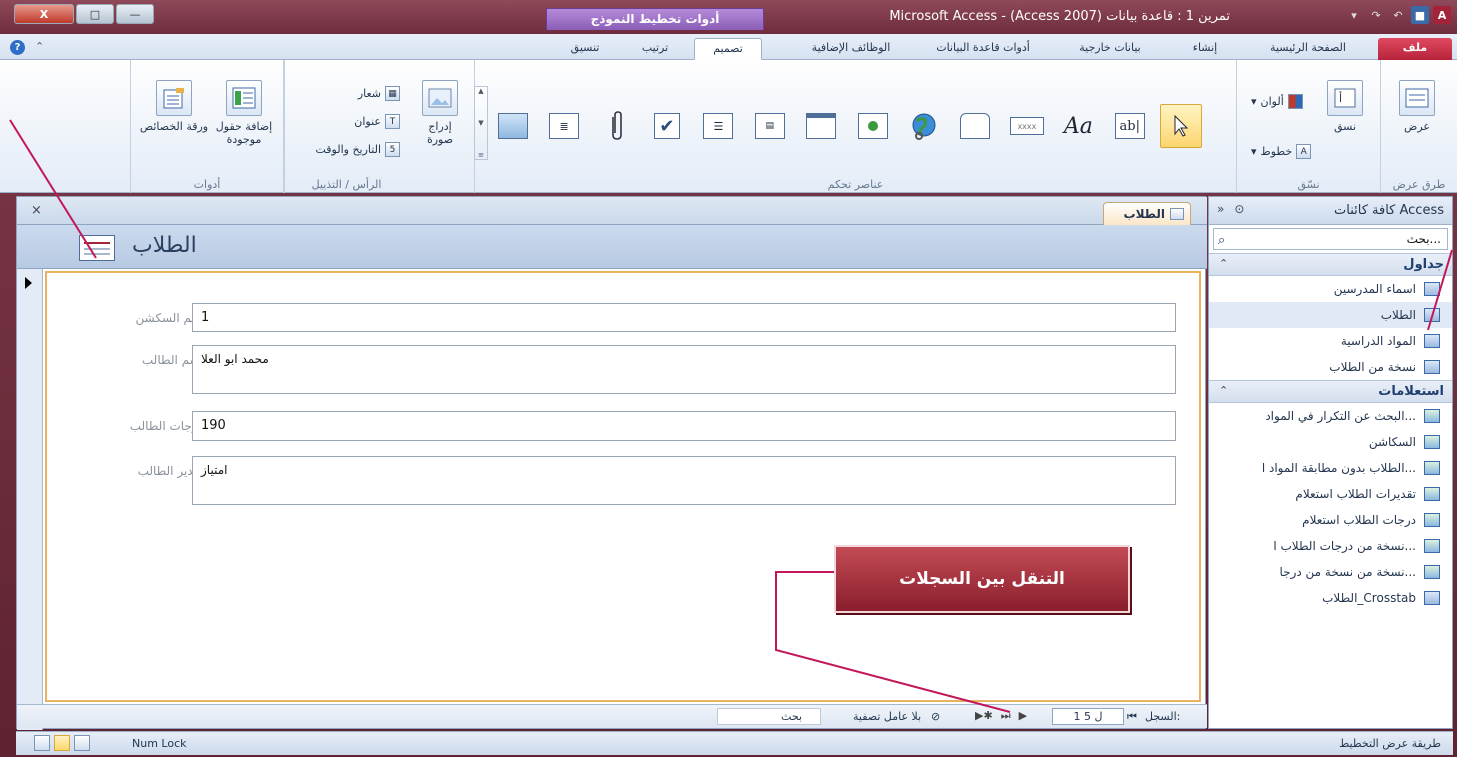  I want to click on save-icon: ■, so click(1420, 15).